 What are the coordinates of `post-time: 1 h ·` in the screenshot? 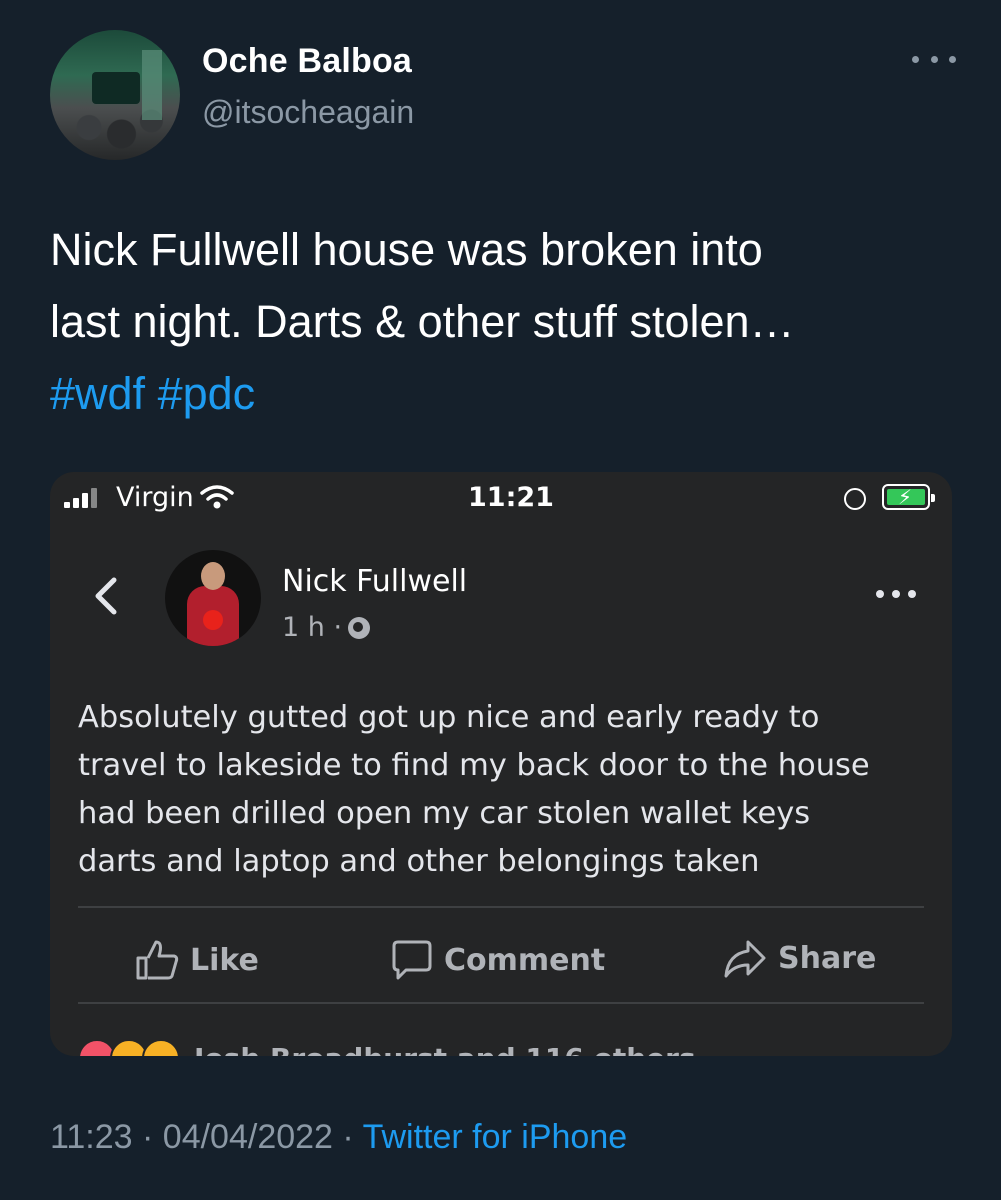 It's located at (312, 627).